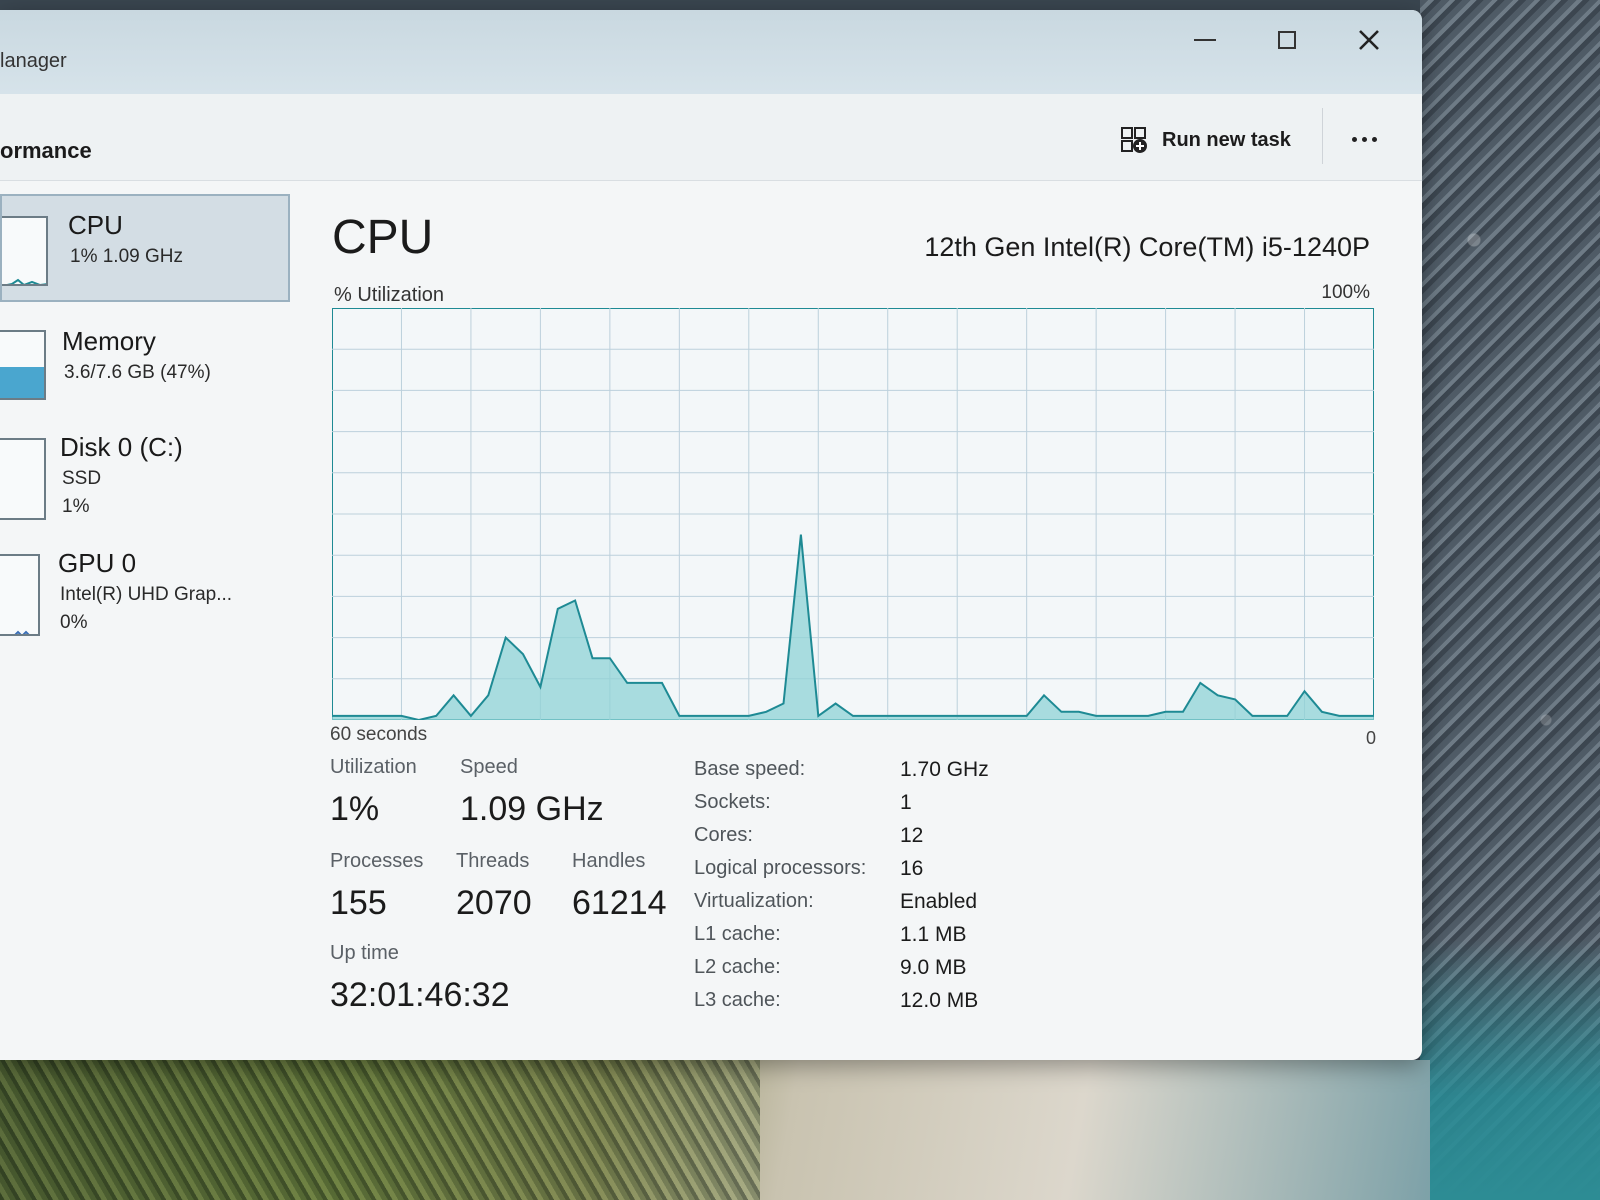 The height and width of the screenshot is (1200, 1600). I want to click on uptime-label: Up time, so click(364, 953).